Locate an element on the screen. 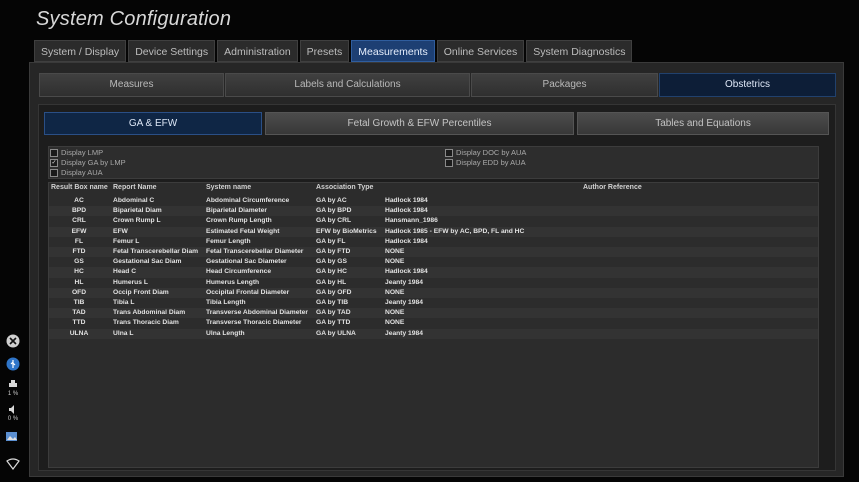  tab-presets: Presets is located at coordinates (324, 51).